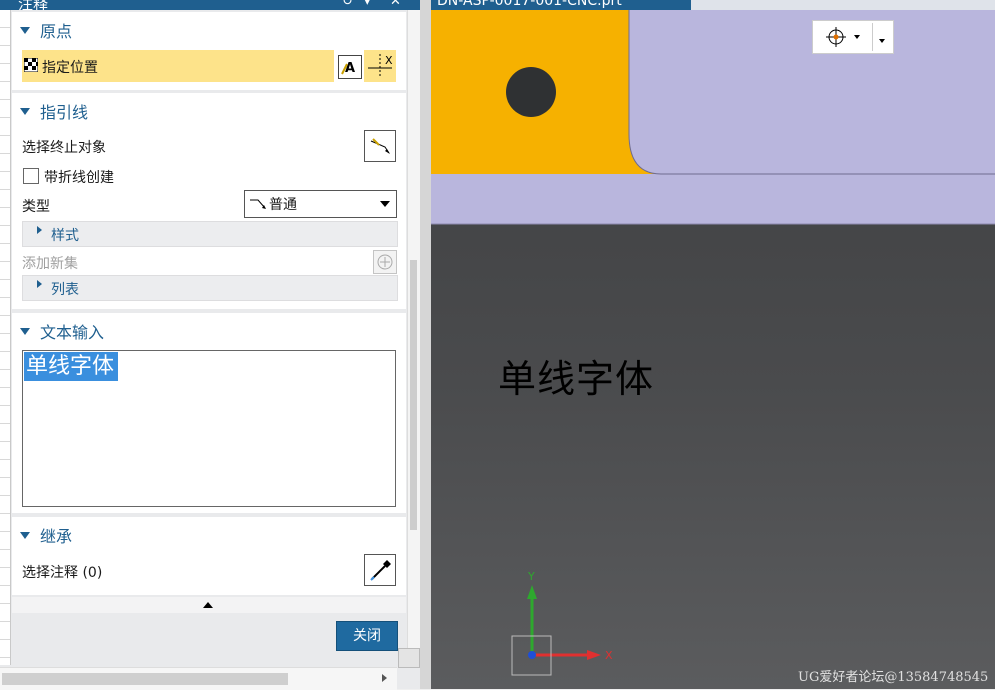  Describe the element at coordinates (62, 573) in the screenshot. I see `select-annotation-label: 选择注释 (0)` at that location.